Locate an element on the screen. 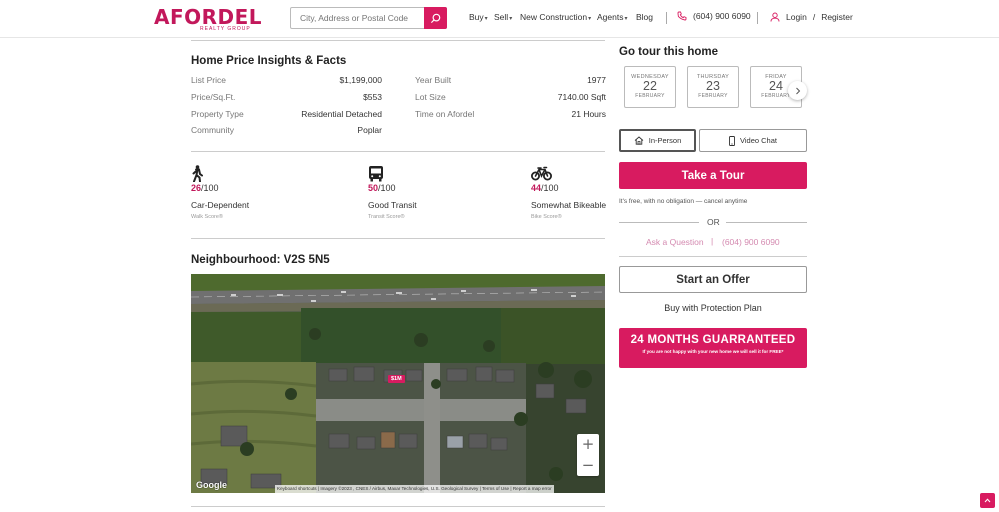 The width and height of the screenshot is (999, 512). login-link: Login is located at coordinates (796, 17).